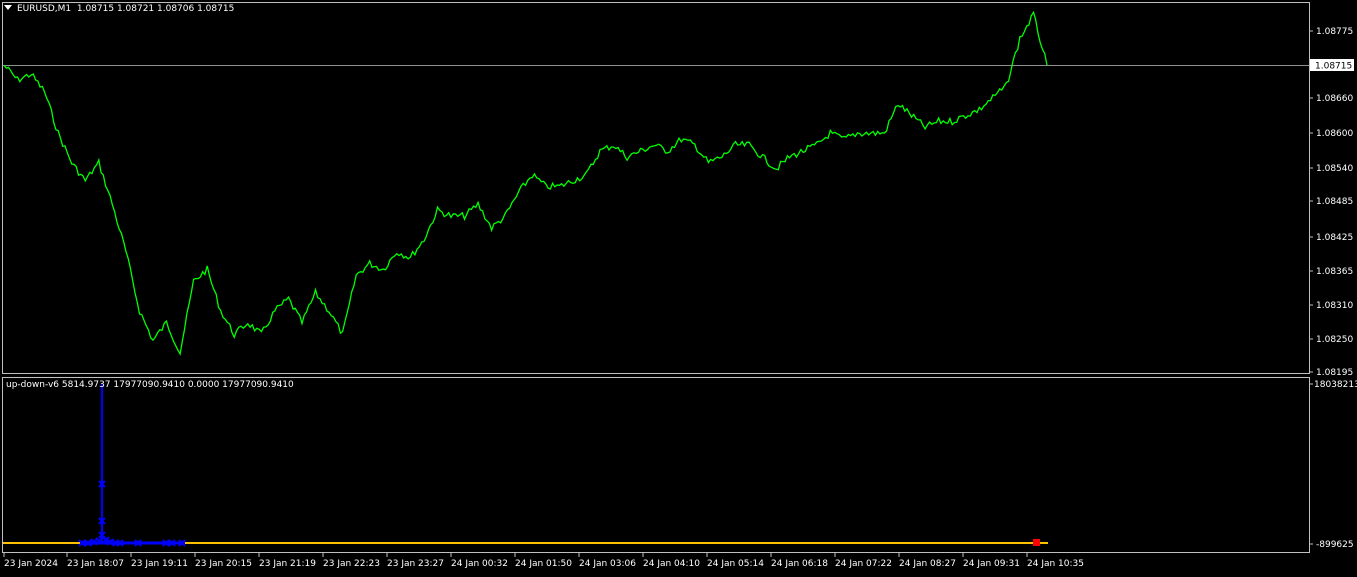 Image resolution: width=1357 pixels, height=577 pixels. What do you see at coordinates (1036, 542) in the screenshot?
I see `indicator-down-marker` at bounding box center [1036, 542].